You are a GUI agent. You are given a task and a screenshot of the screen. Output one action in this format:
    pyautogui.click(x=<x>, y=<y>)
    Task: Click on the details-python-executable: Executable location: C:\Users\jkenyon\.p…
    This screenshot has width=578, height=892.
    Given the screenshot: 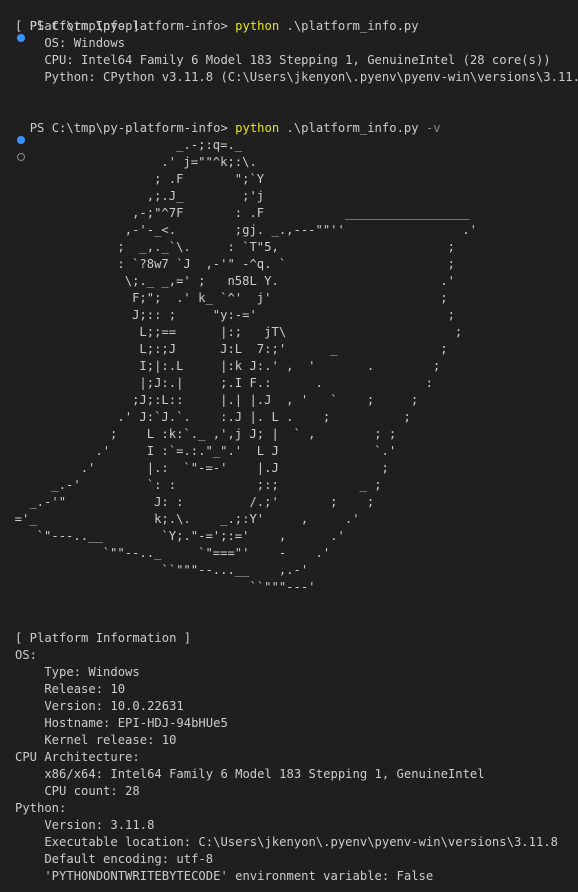 What is the action you would take?
    pyautogui.click(x=286, y=842)
    